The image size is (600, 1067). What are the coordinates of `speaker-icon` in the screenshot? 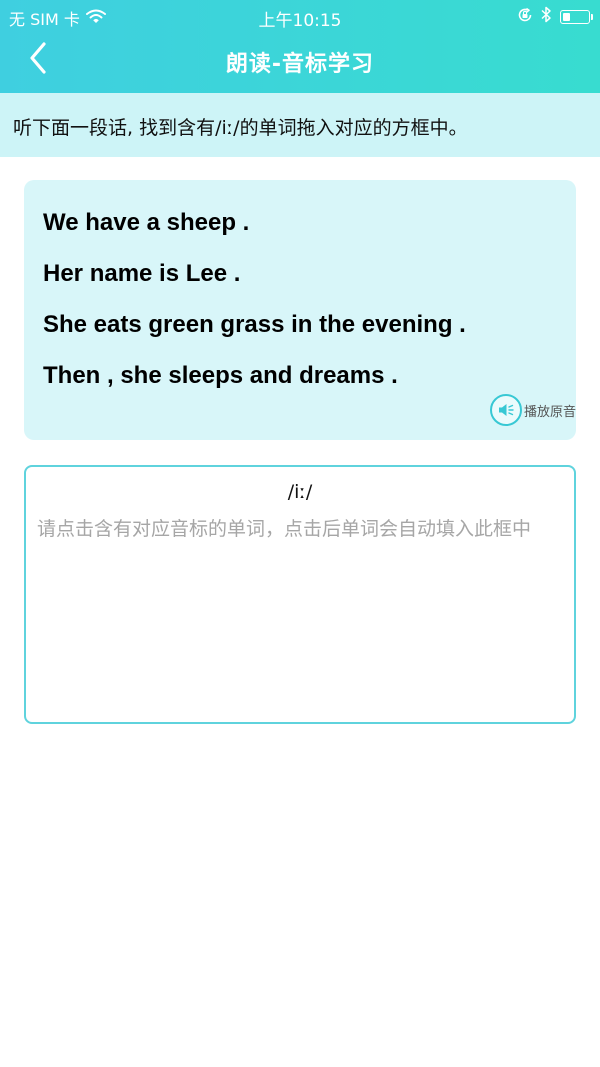 It's located at (505, 410).